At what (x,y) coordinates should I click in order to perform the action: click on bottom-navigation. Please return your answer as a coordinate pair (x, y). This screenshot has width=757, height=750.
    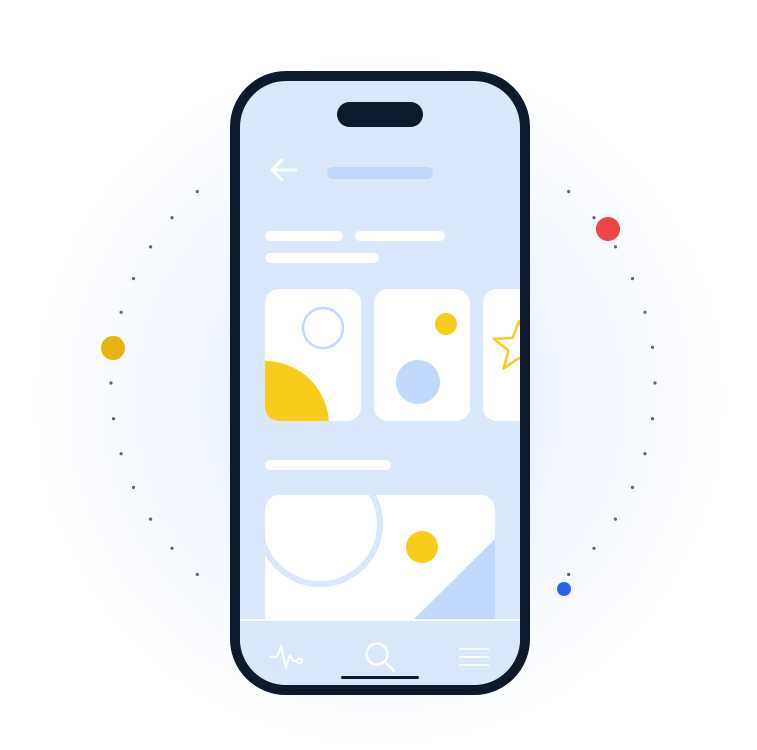
    Looking at the image, I should click on (380, 652).